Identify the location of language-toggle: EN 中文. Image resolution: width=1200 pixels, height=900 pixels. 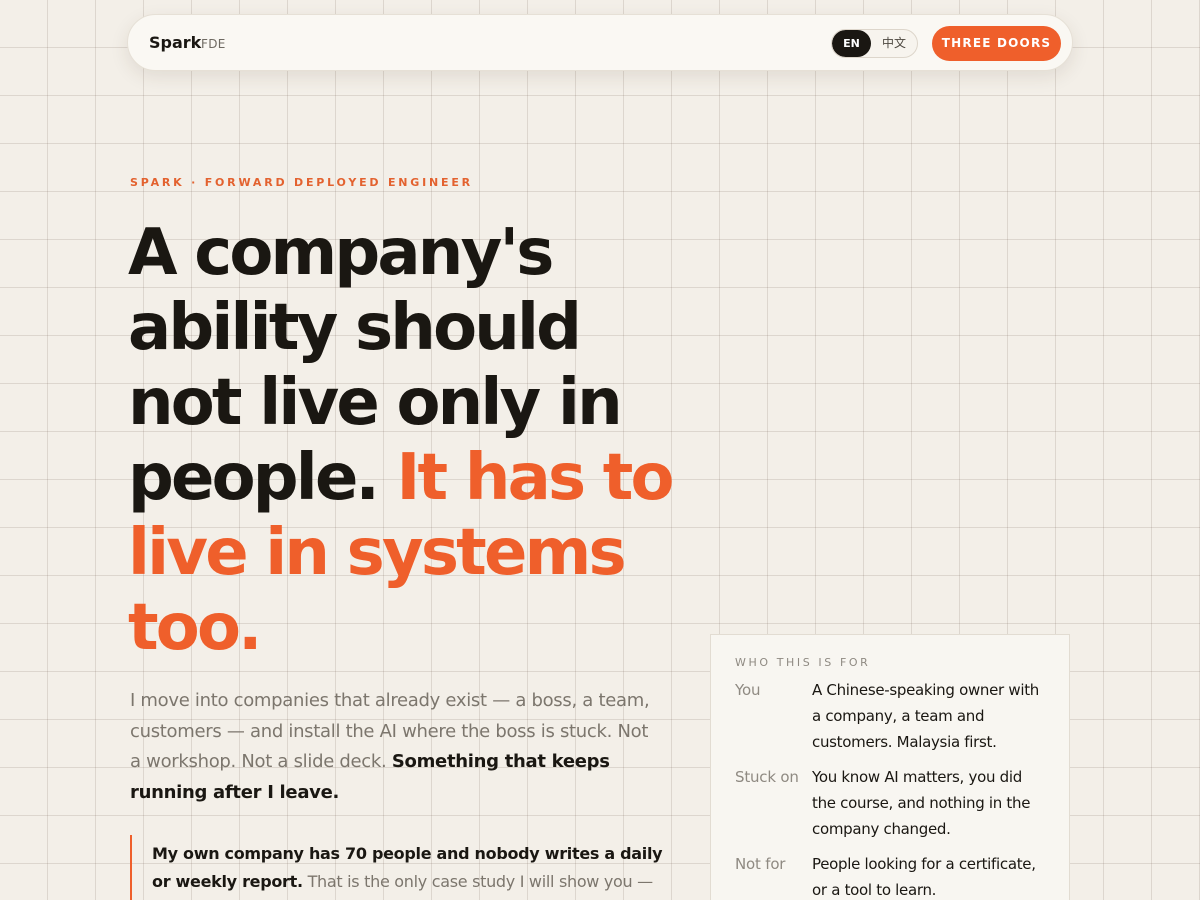
(874, 43).